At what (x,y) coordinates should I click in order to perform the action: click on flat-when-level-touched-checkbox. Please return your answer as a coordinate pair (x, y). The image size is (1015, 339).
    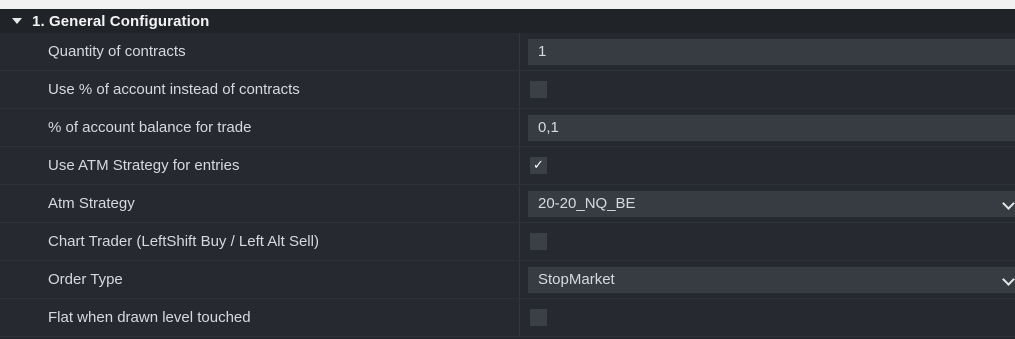
    Looking at the image, I should click on (538, 317).